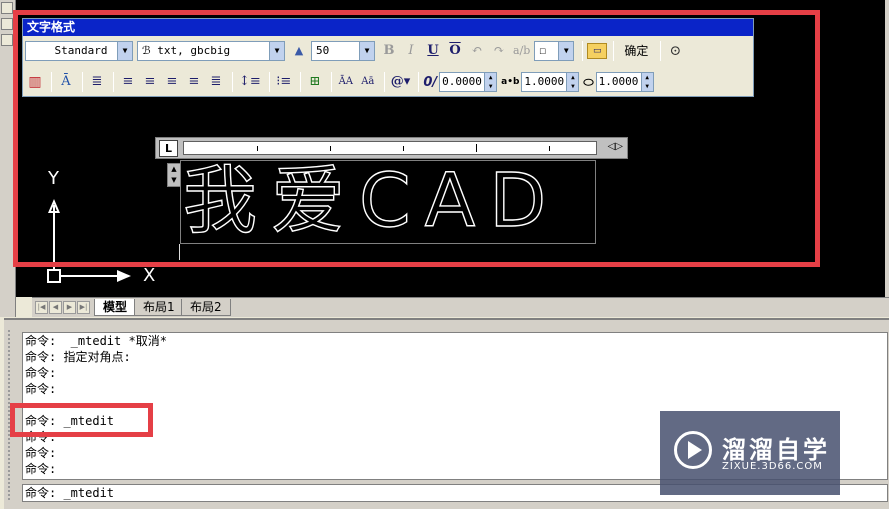 The image size is (889, 509). Describe the element at coordinates (206, 307) in the screenshot. I see `tab-layout2: 布局2` at that location.